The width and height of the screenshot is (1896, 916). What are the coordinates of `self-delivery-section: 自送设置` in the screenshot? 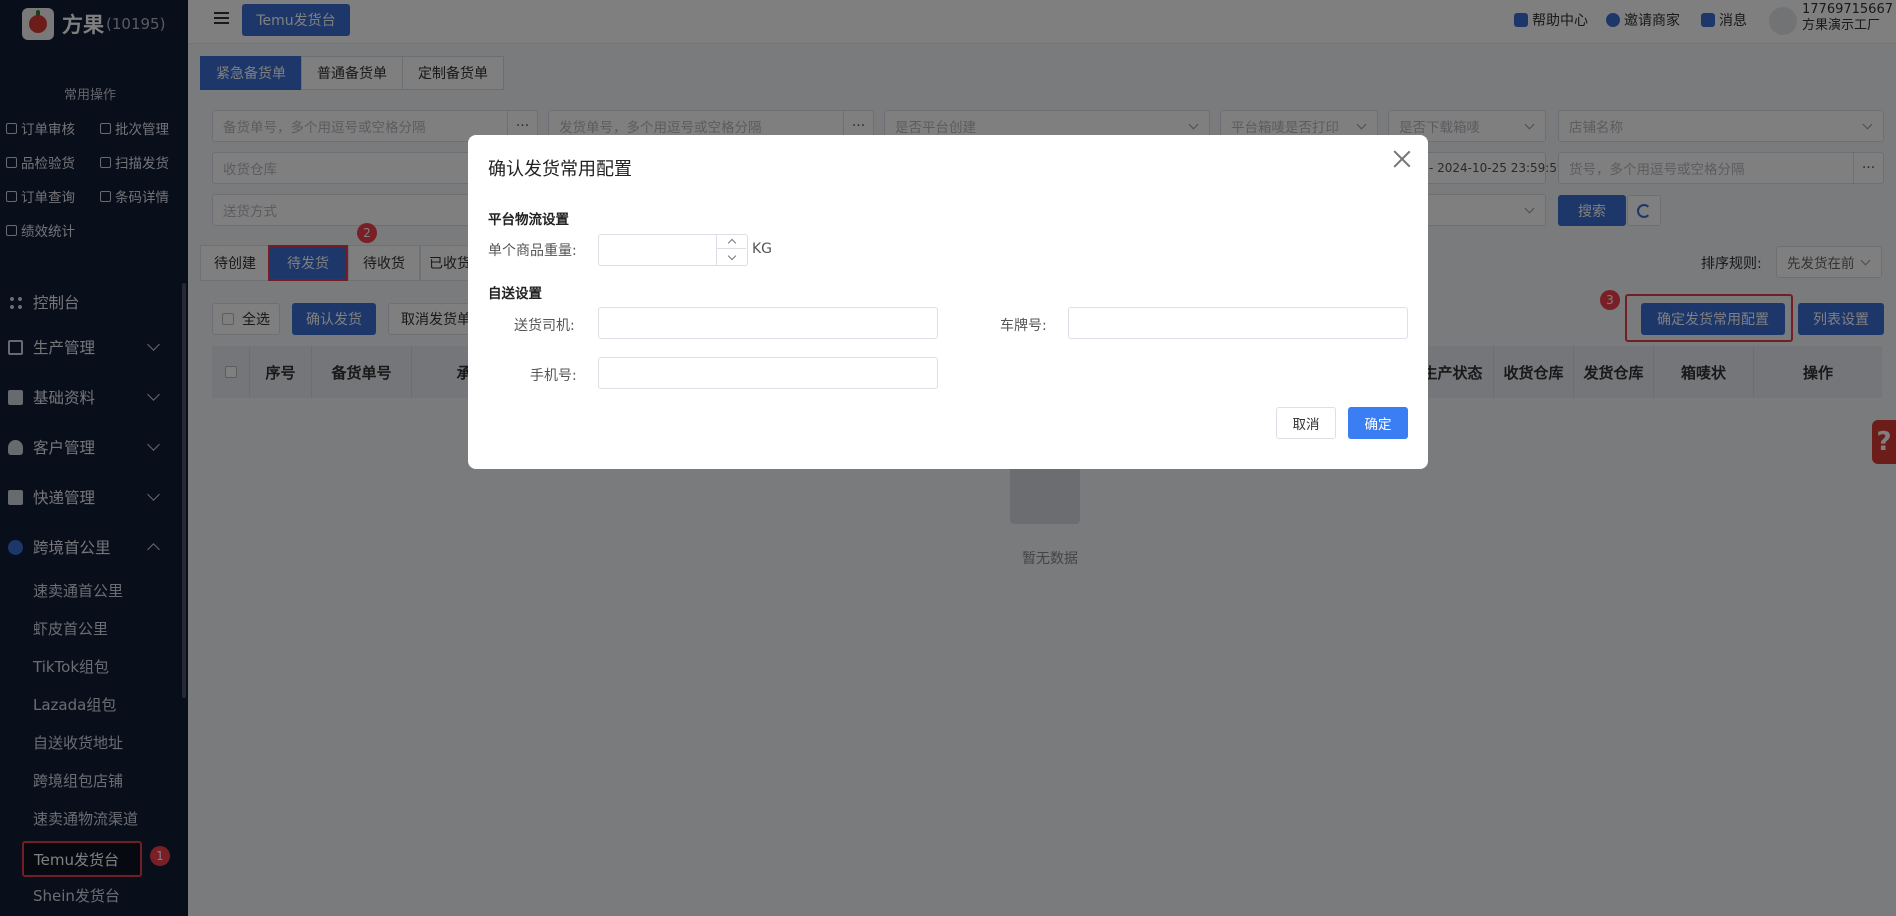 It's located at (515, 294).